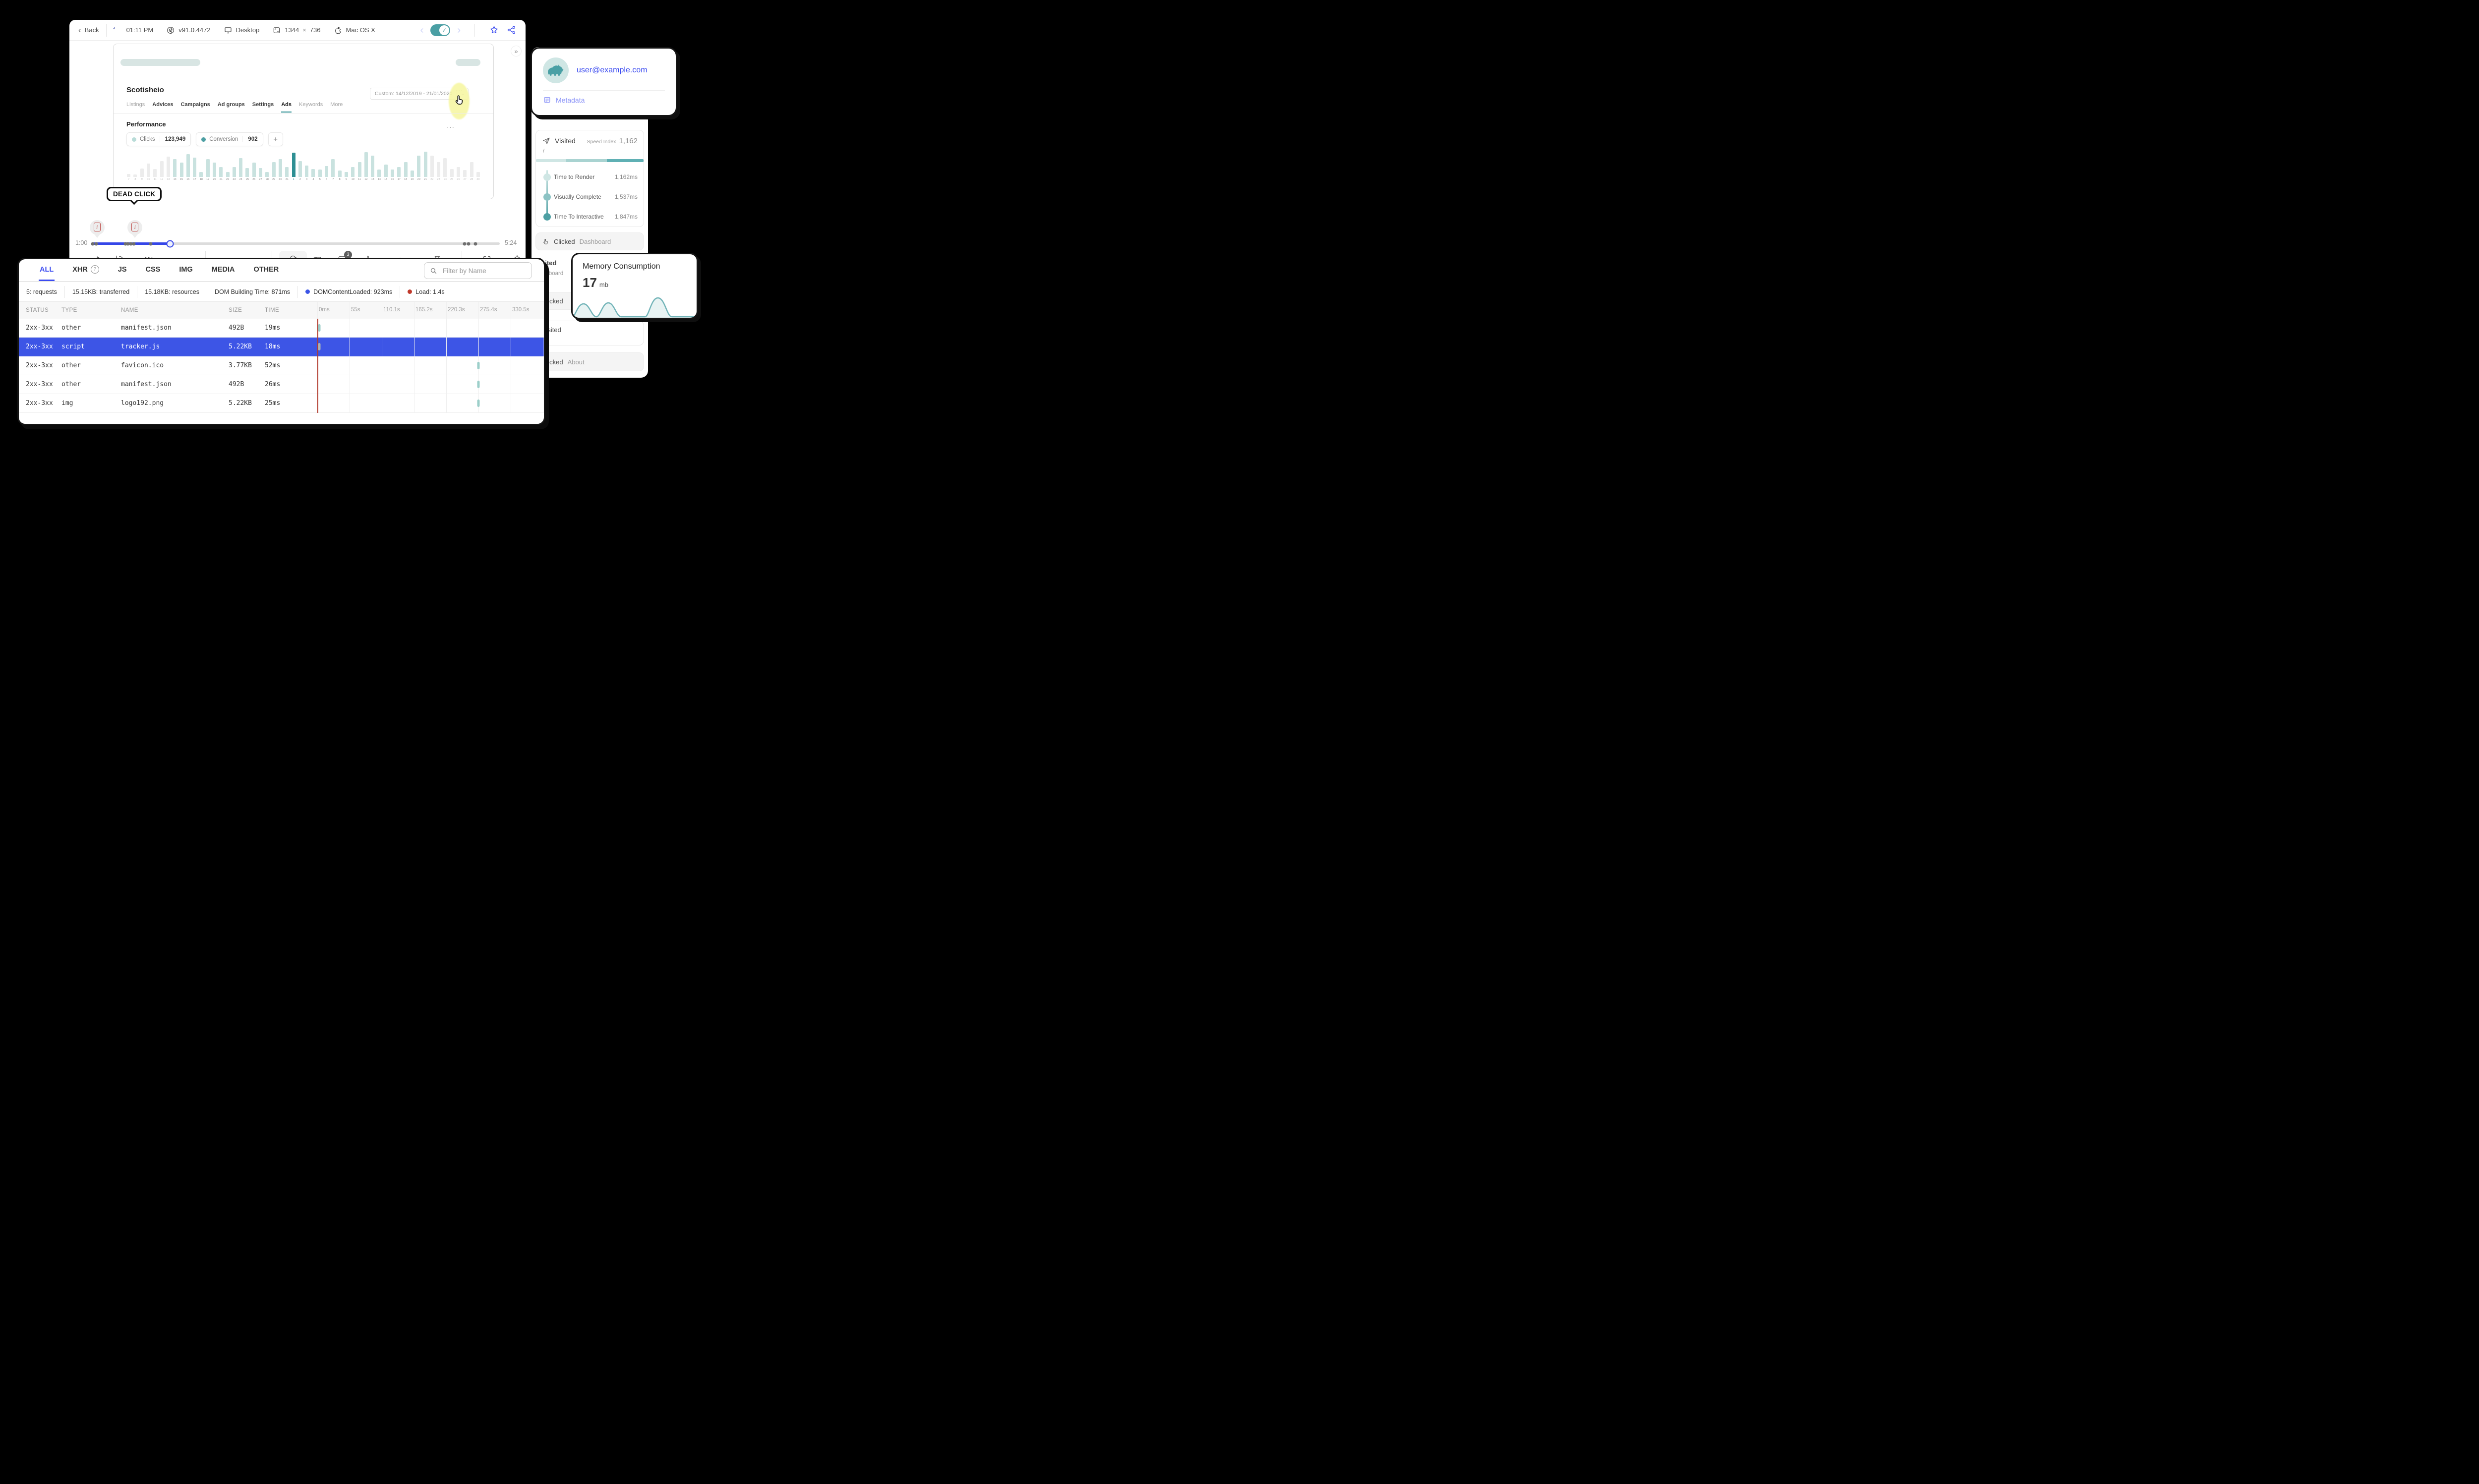 The image size is (2479, 1484). I want to click on network-row-manifest-json: 2xx-3xx other manifest.json 492B 26ms, so click(281, 384).